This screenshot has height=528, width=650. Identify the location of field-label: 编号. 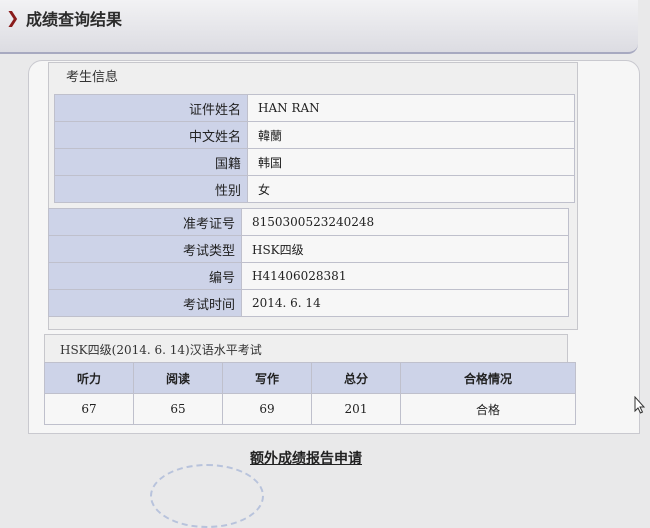
(145, 276).